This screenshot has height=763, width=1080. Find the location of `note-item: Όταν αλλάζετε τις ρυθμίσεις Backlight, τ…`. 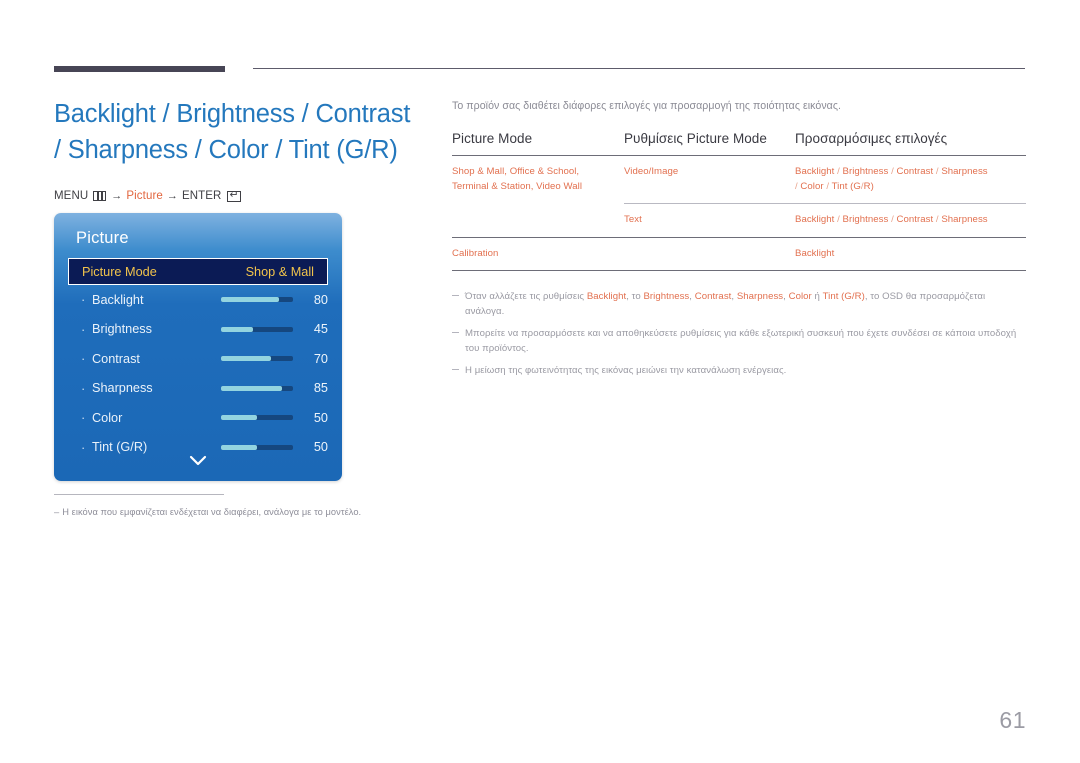

note-item: Όταν αλλάζετε τις ρυθμίσεις Backlight, τ… is located at coordinates (739, 304).